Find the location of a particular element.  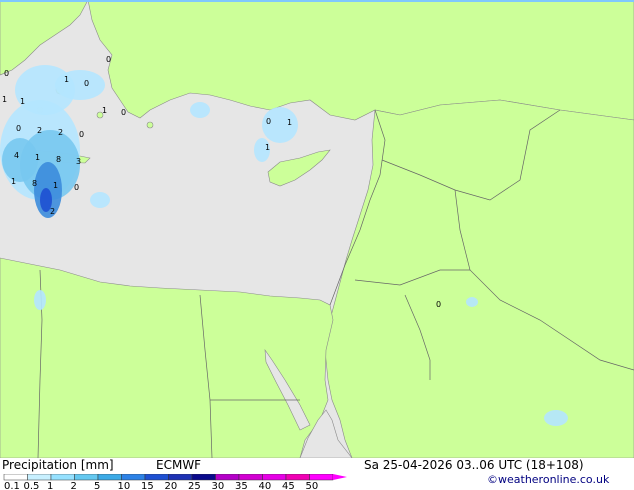

legend-tick-label: 5 is located at coordinates (97, 485).